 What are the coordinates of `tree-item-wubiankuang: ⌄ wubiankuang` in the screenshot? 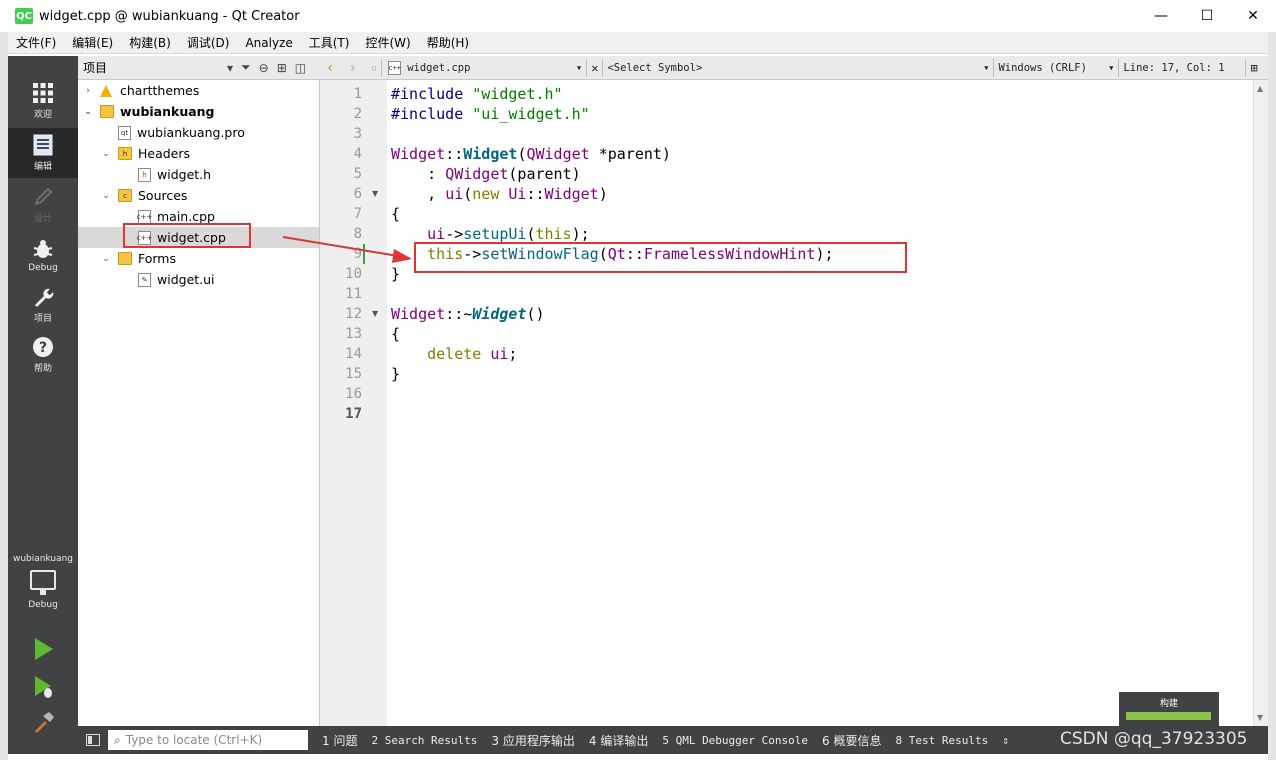 It's located at (198, 111).